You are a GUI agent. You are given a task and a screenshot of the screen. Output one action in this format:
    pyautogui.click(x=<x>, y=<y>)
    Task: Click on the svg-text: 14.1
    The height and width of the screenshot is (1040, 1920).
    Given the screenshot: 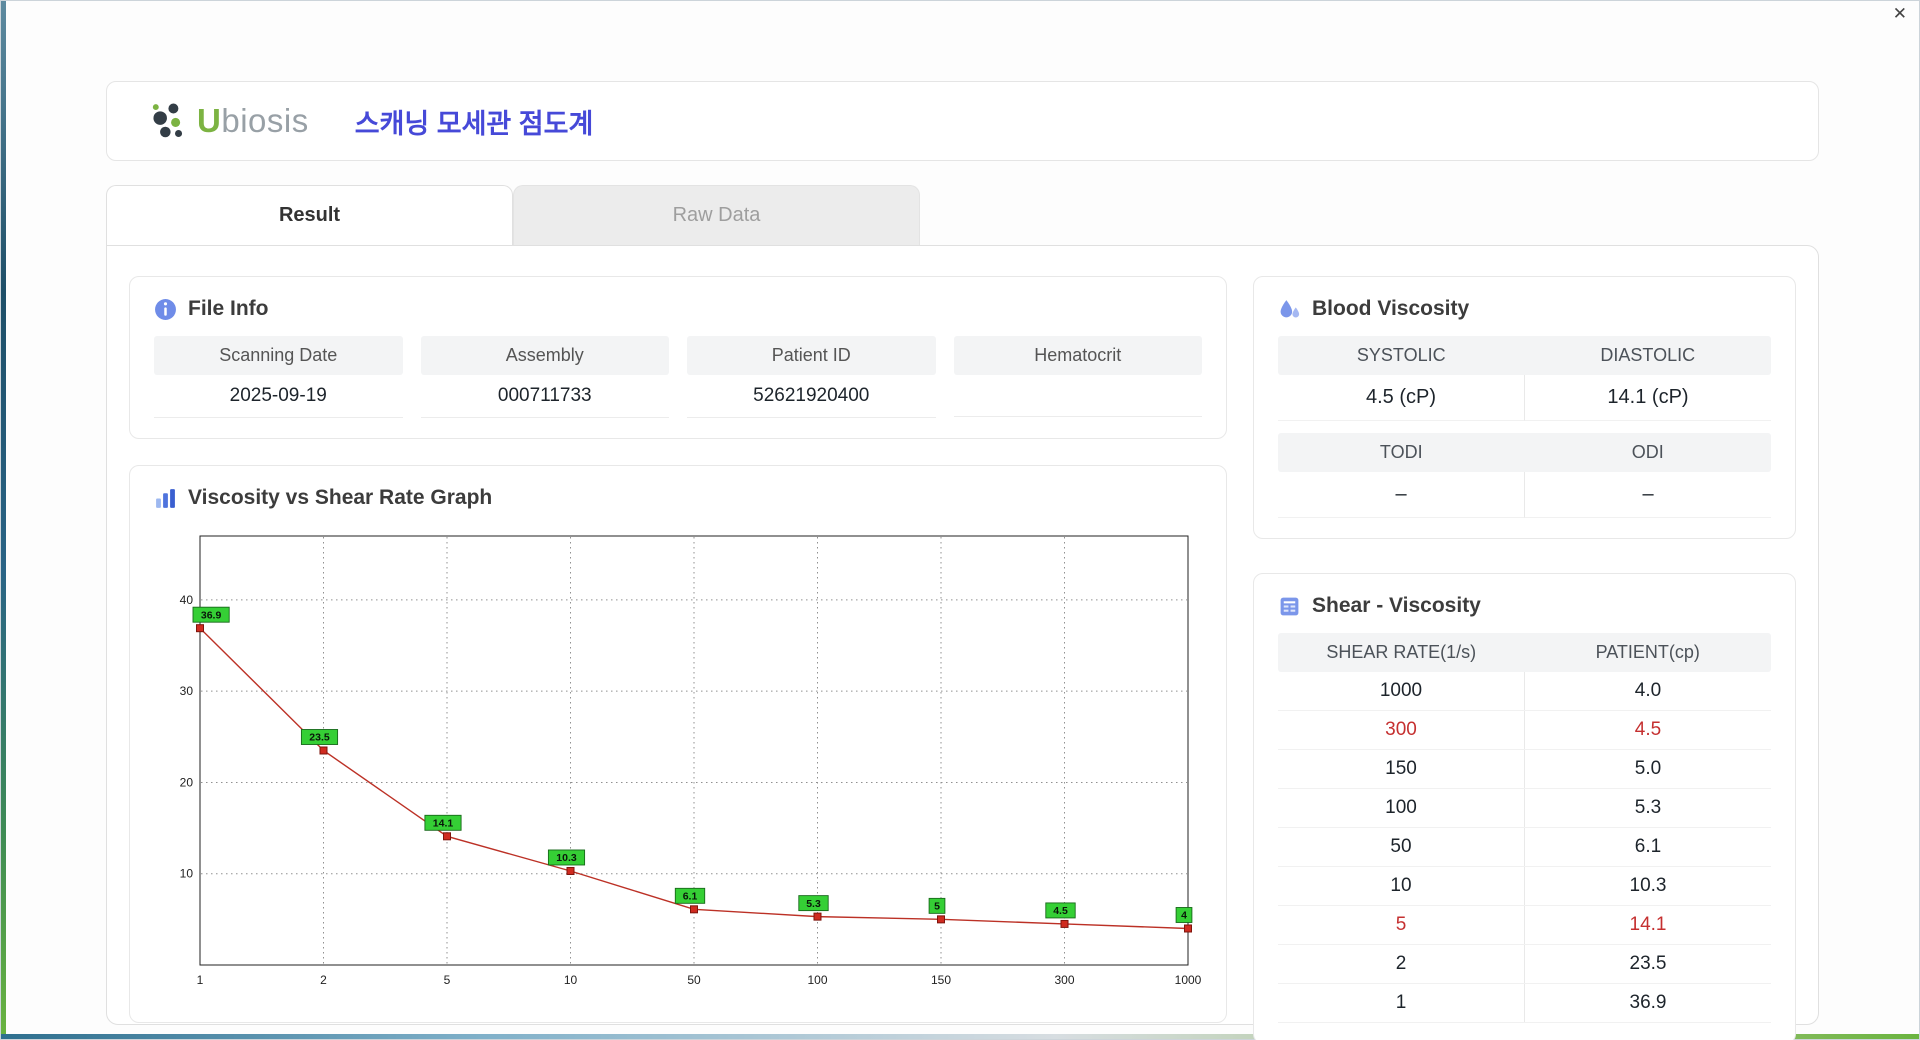 What is the action you would take?
    pyautogui.click(x=443, y=824)
    